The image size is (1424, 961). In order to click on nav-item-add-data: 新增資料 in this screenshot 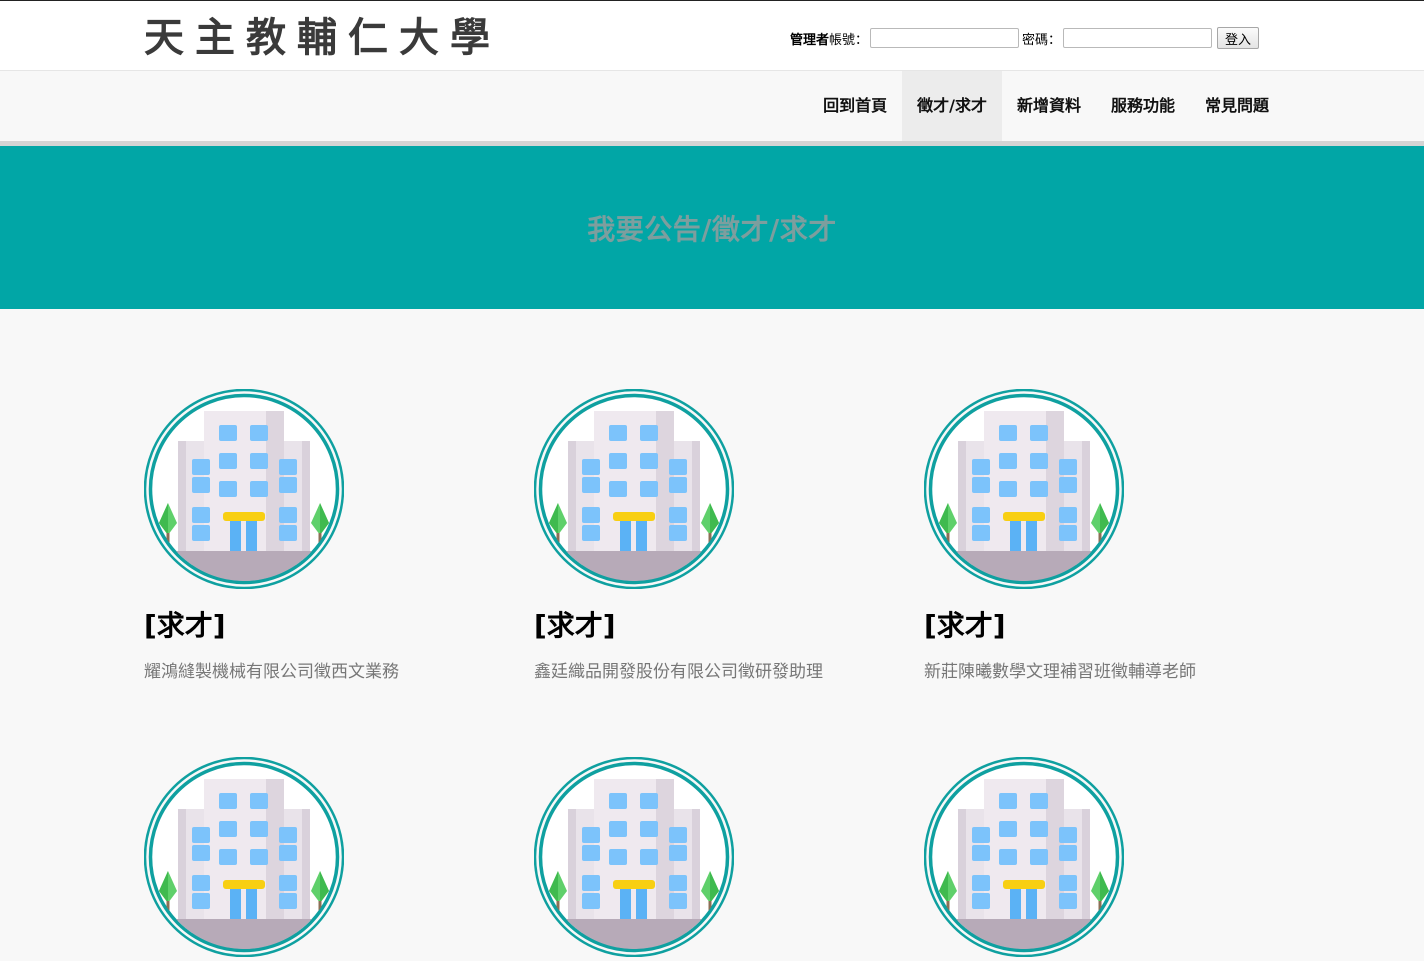, I will do `click(1049, 106)`.